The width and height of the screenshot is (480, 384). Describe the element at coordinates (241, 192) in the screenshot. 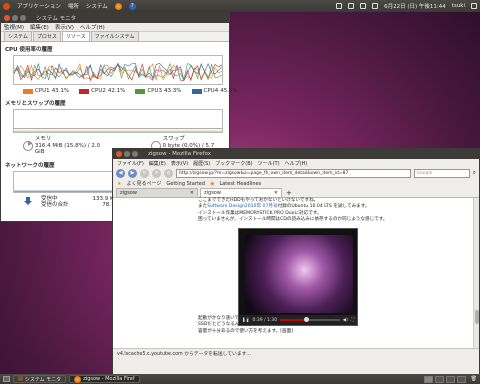

I see `tab-zigsow-2: zigsow ✕` at that location.